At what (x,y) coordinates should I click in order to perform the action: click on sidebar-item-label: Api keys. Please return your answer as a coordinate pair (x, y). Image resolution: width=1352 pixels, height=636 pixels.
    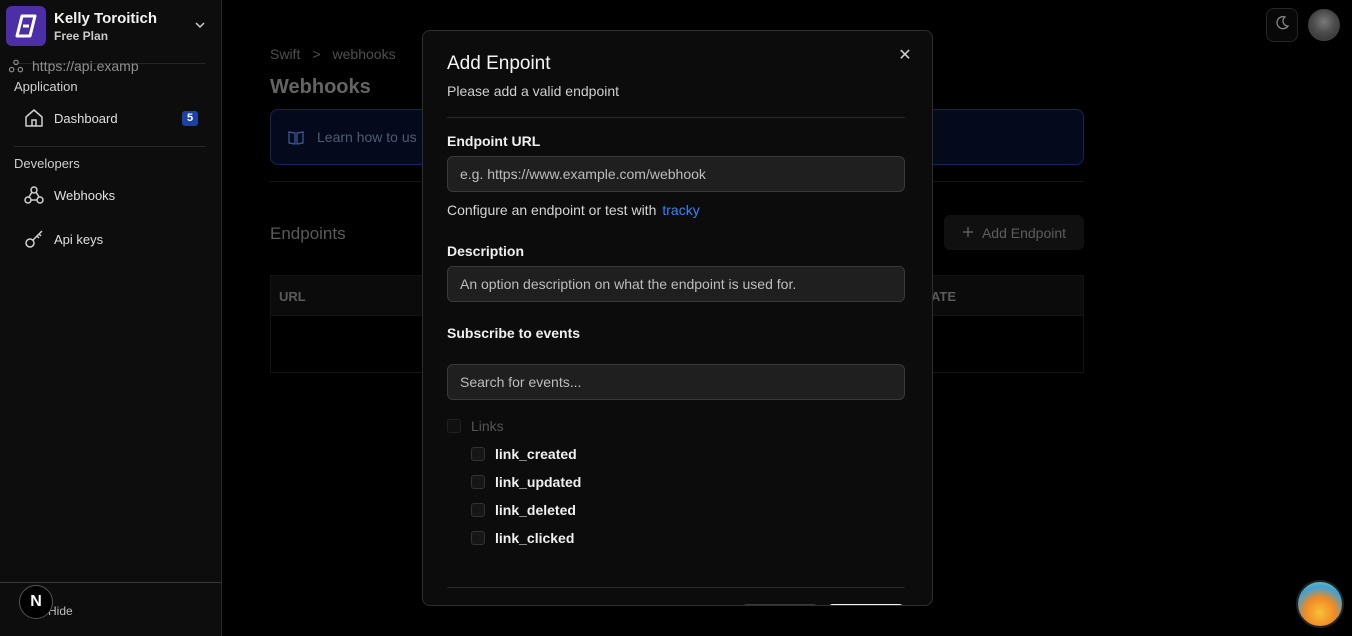
    Looking at the image, I should click on (79, 239).